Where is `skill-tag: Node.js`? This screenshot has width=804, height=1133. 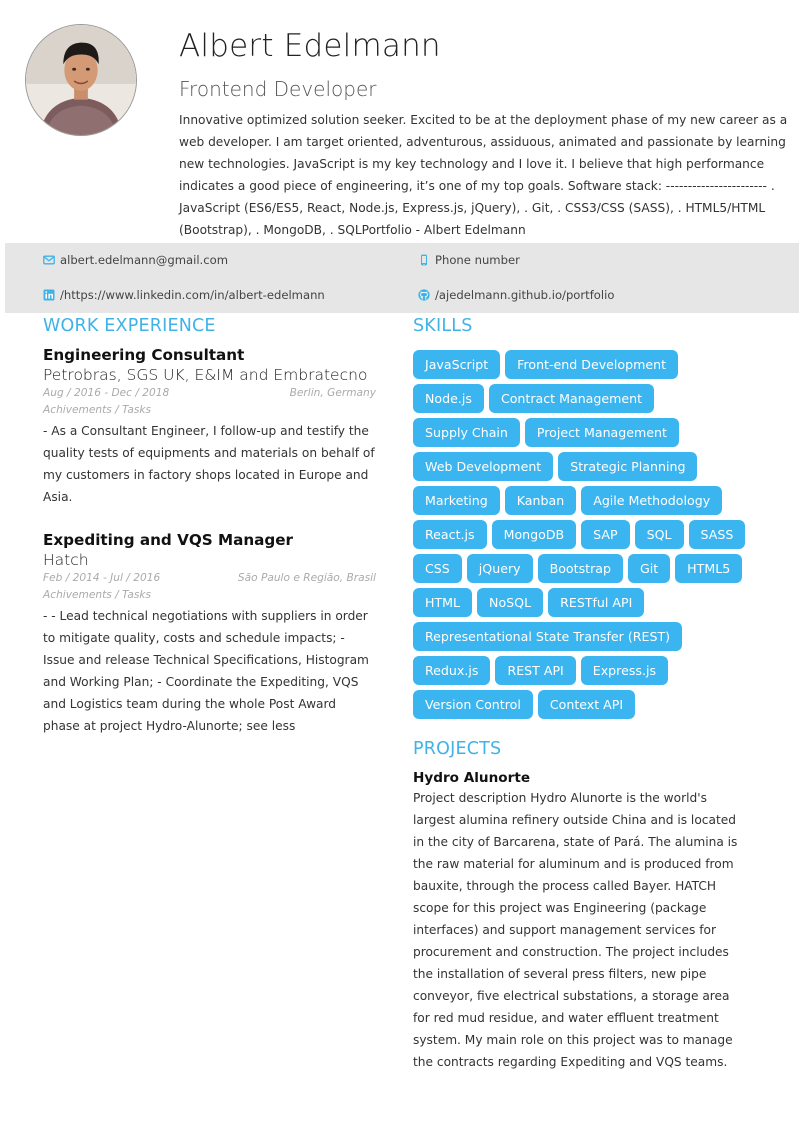
skill-tag: Node.js is located at coordinates (448, 398).